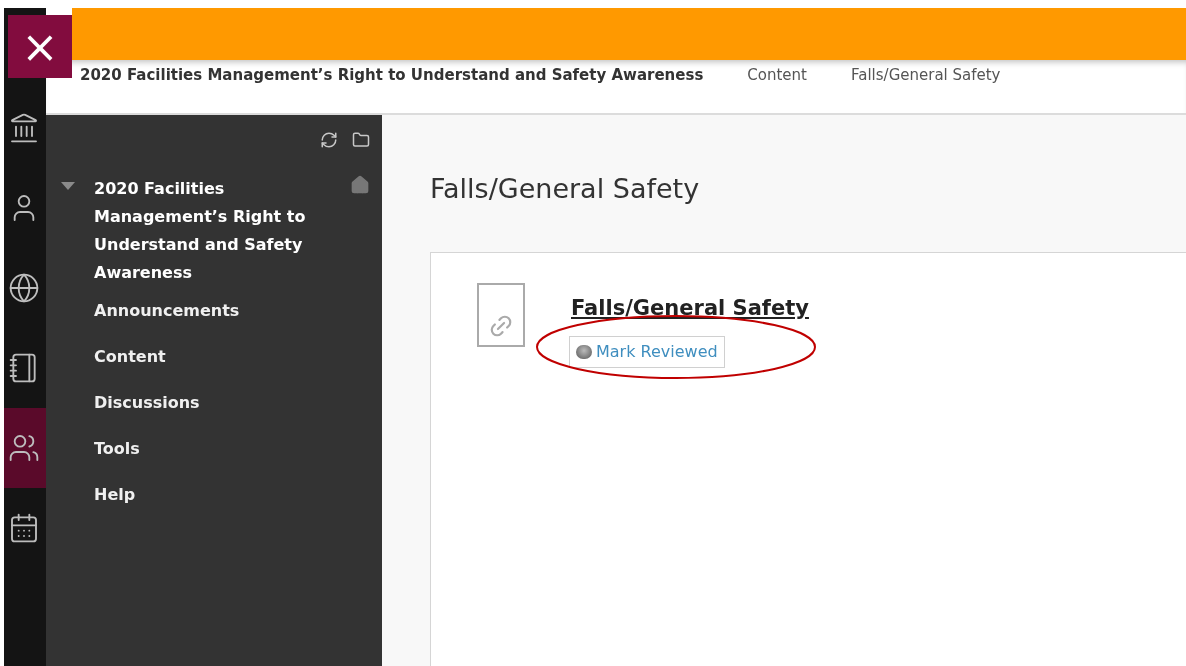 This screenshot has width=1186, height=666. What do you see at coordinates (238, 357) in the screenshot?
I see `course-menu-item: Content` at bounding box center [238, 357].